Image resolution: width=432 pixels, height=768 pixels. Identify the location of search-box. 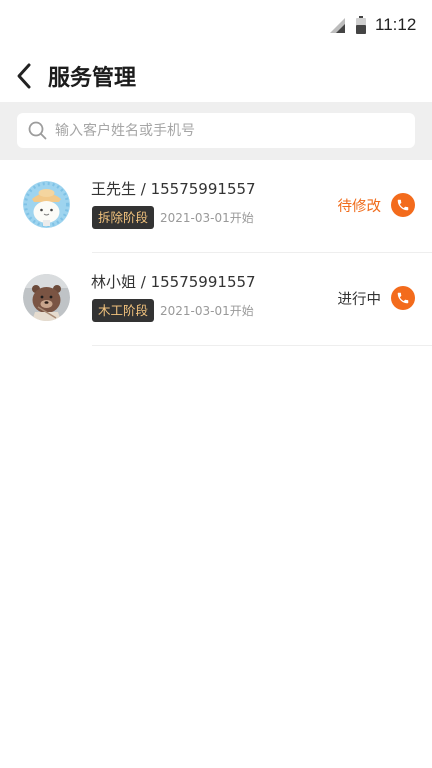
(216, 130).